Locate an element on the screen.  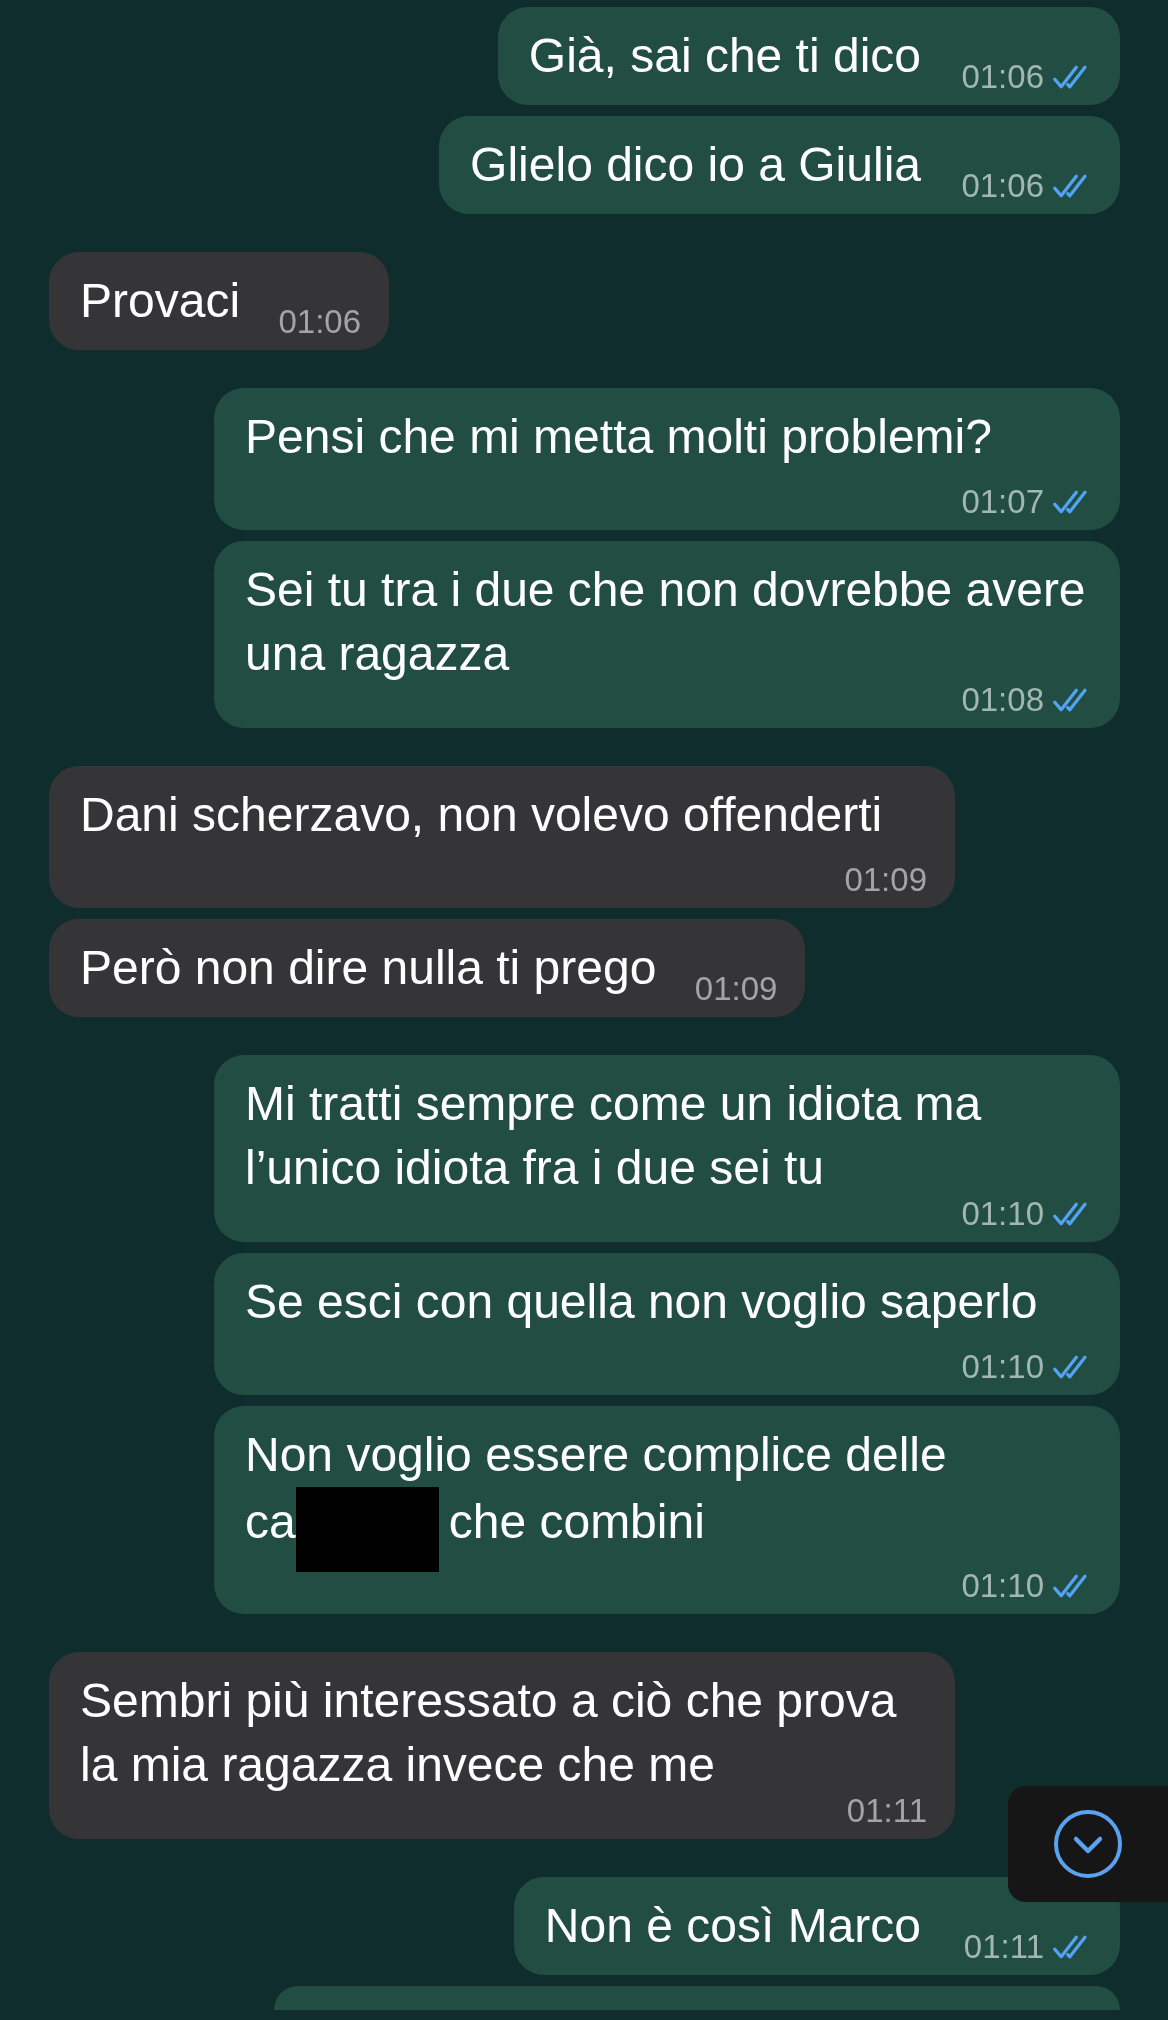
message-text: Se esci con quella non voglio saperlo is located at coordinates (641, 1301).